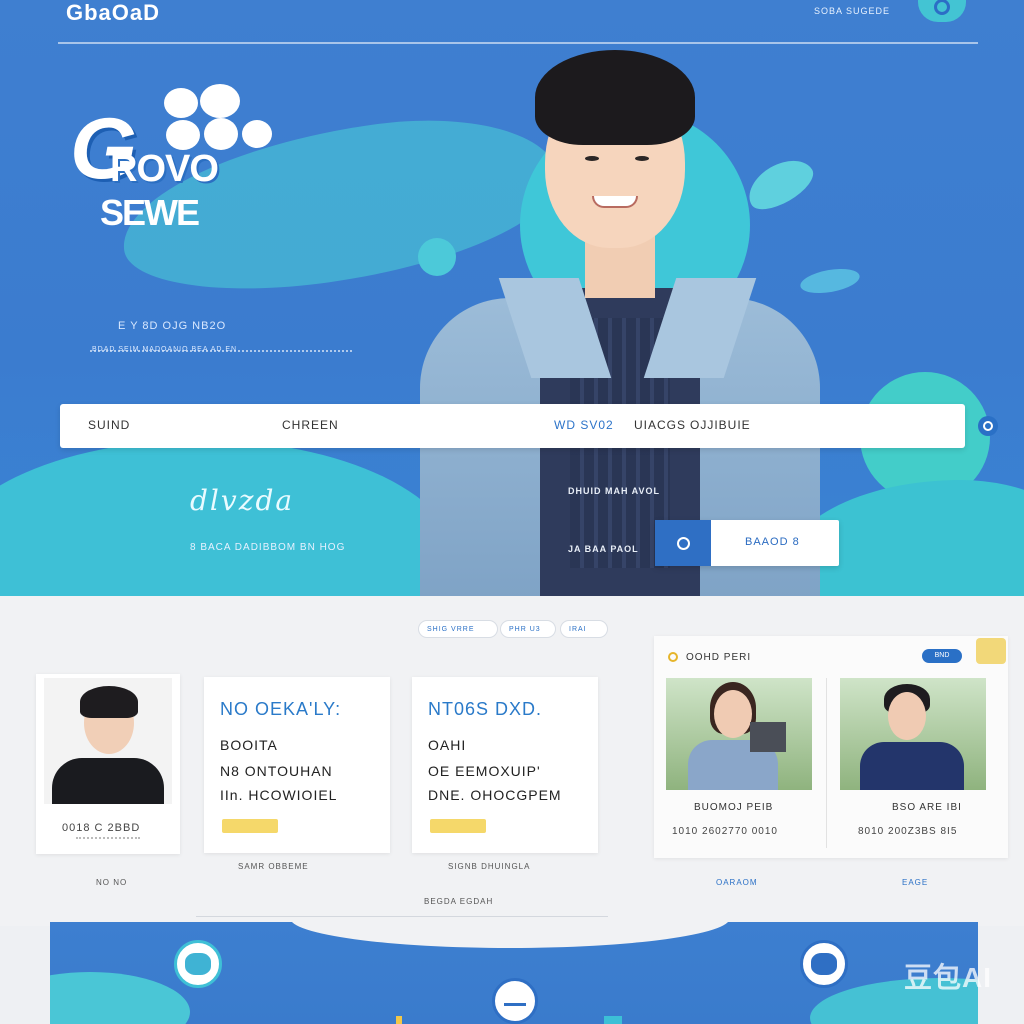  I want to click on bottom-banner, so click(514, 973).